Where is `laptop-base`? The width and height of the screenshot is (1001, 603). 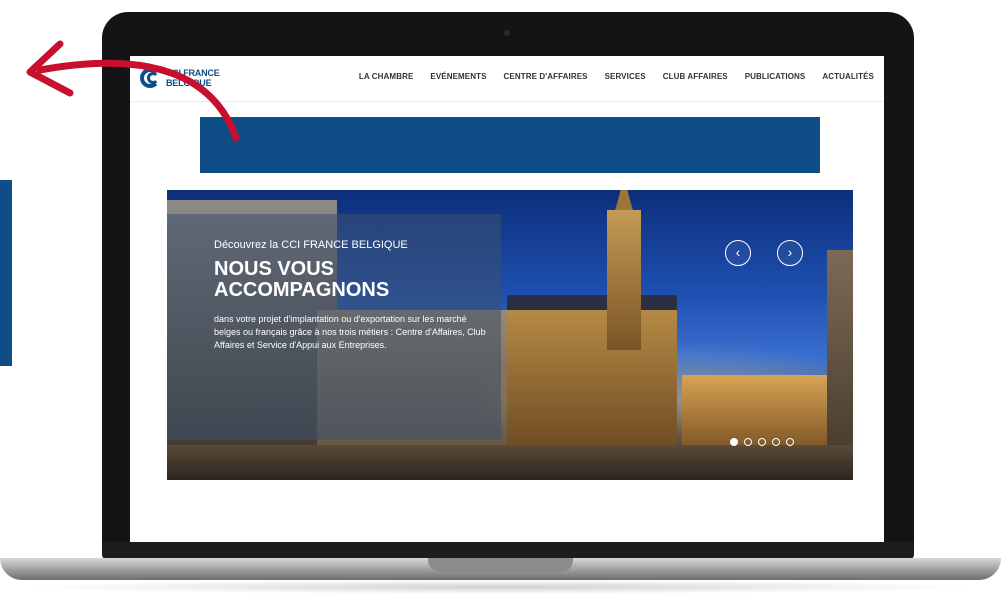 laptop-base is located at coordinates (500, 569).